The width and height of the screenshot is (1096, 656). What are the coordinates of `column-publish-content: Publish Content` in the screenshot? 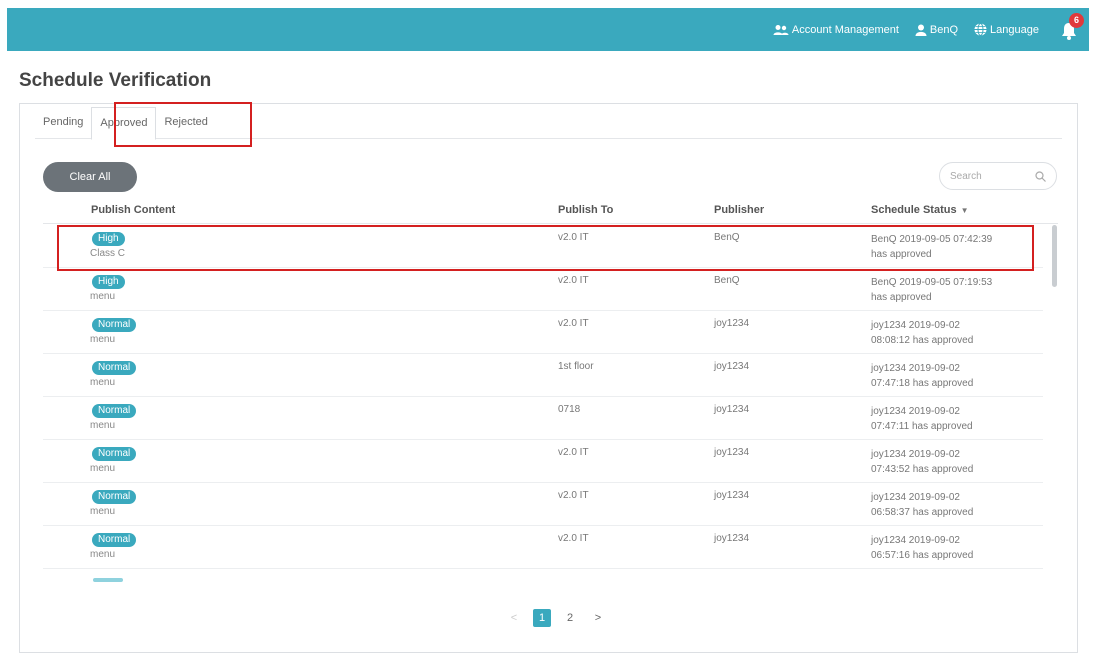 It's located at (133, 210).